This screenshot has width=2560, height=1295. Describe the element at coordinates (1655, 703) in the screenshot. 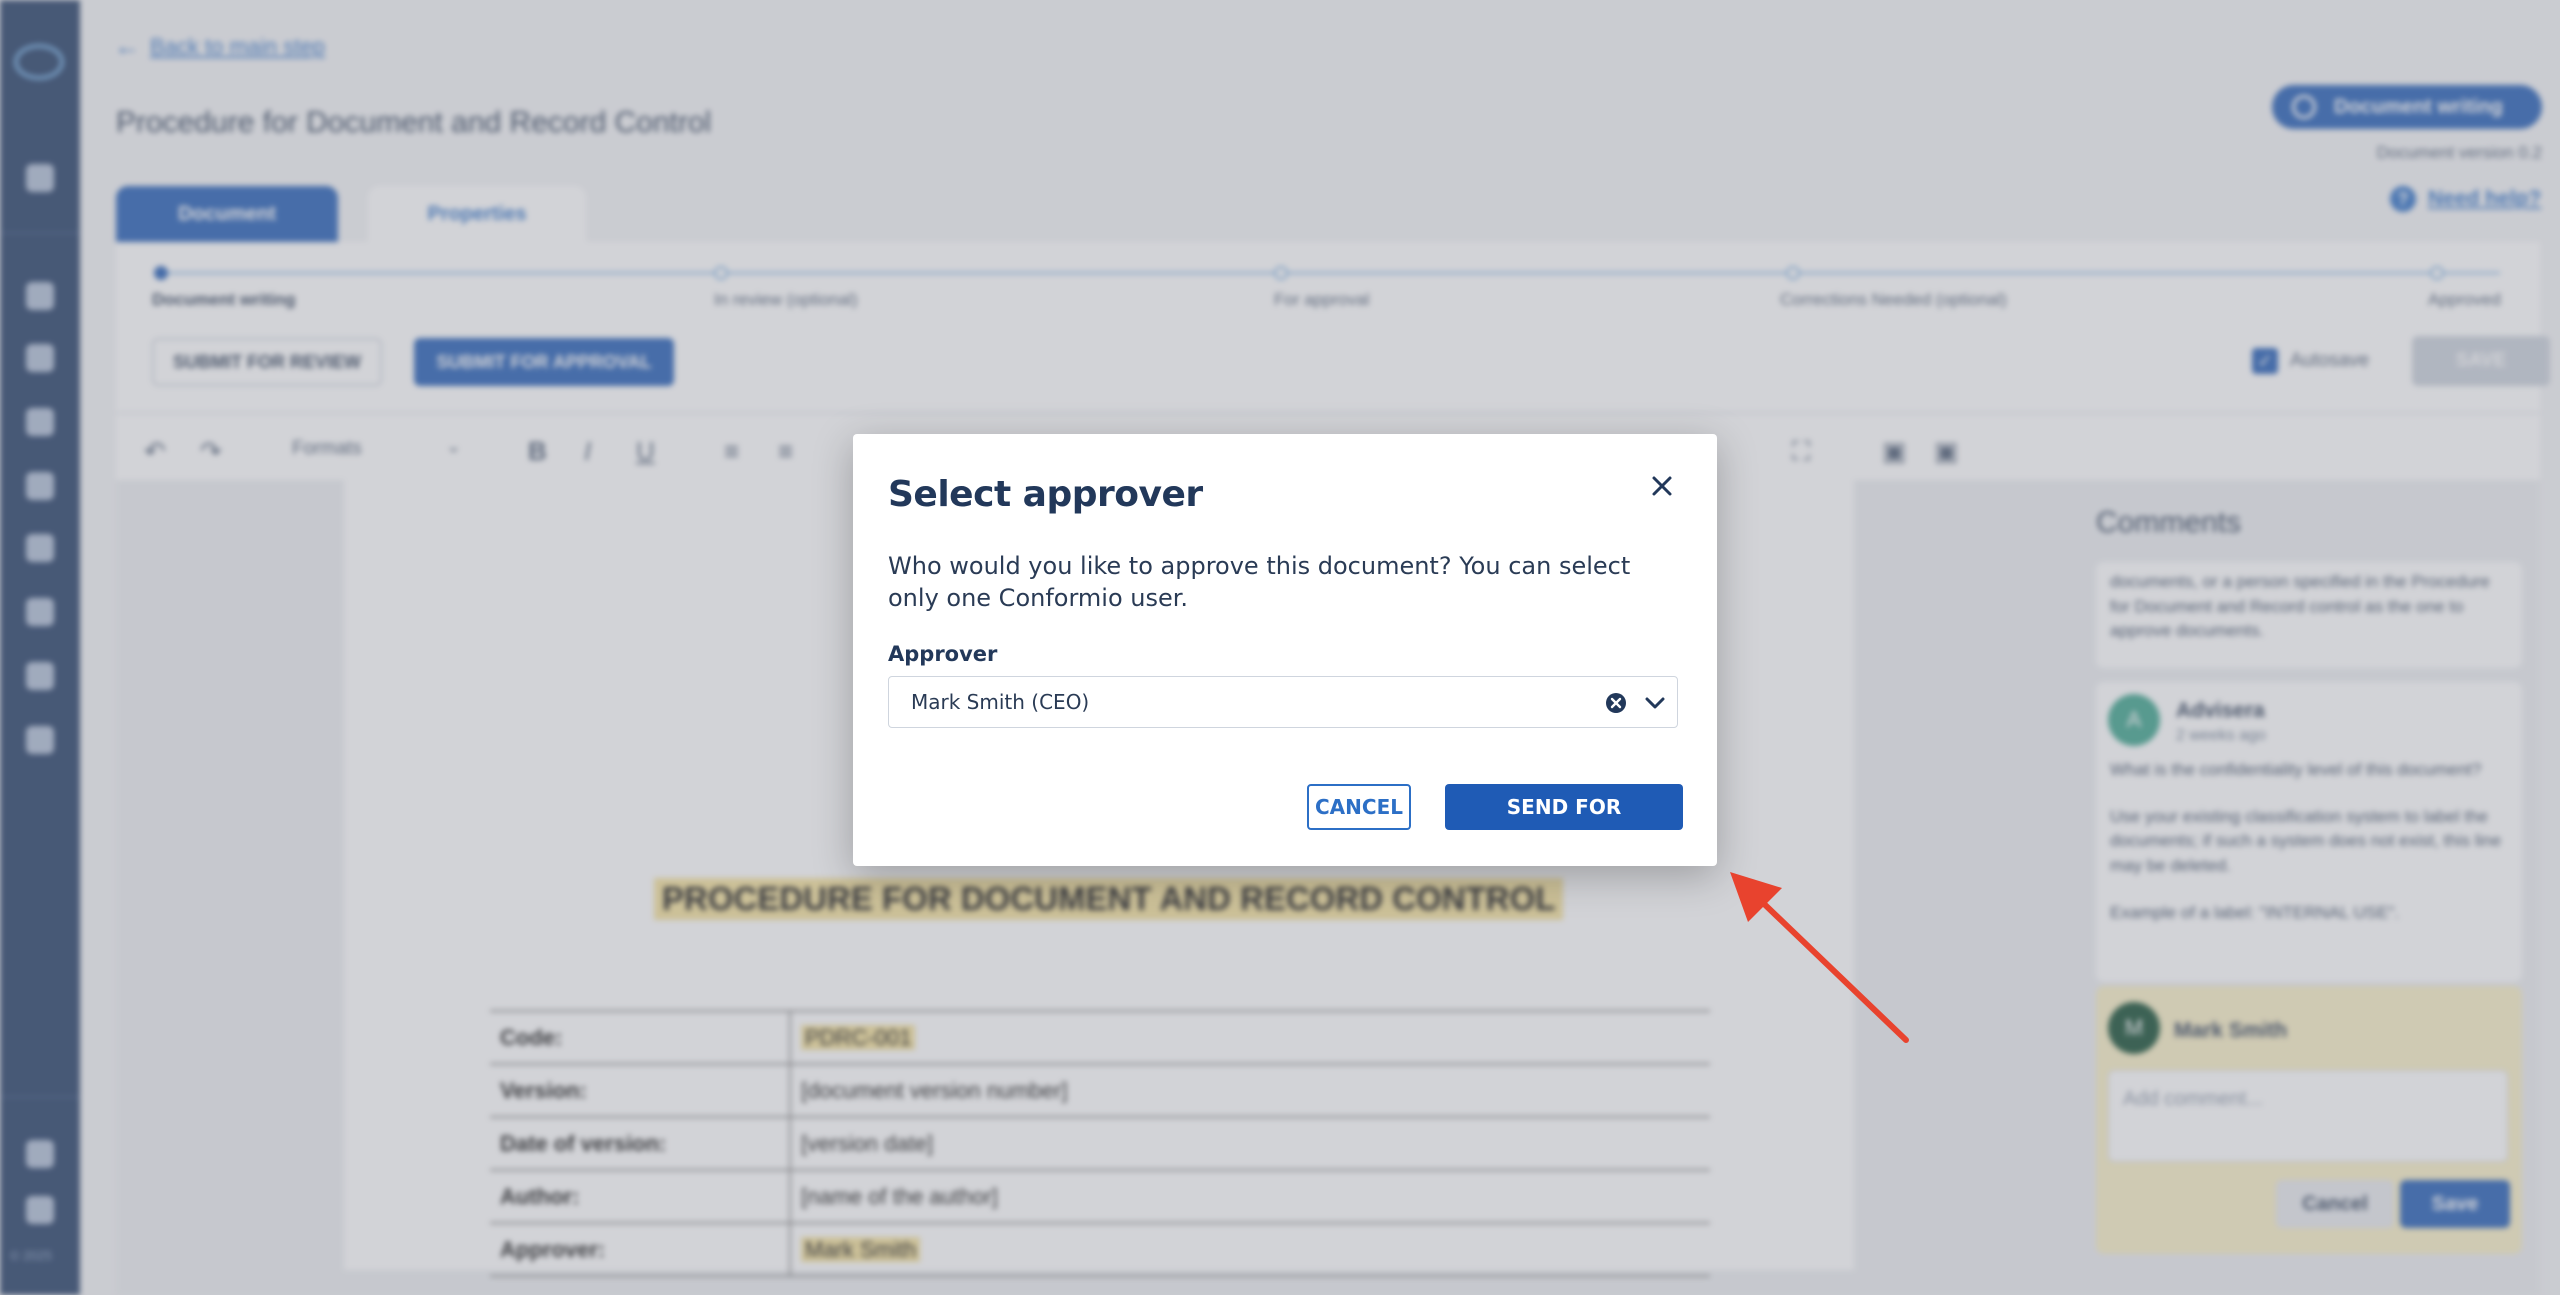

I see `chevron-down-icon` at that location.